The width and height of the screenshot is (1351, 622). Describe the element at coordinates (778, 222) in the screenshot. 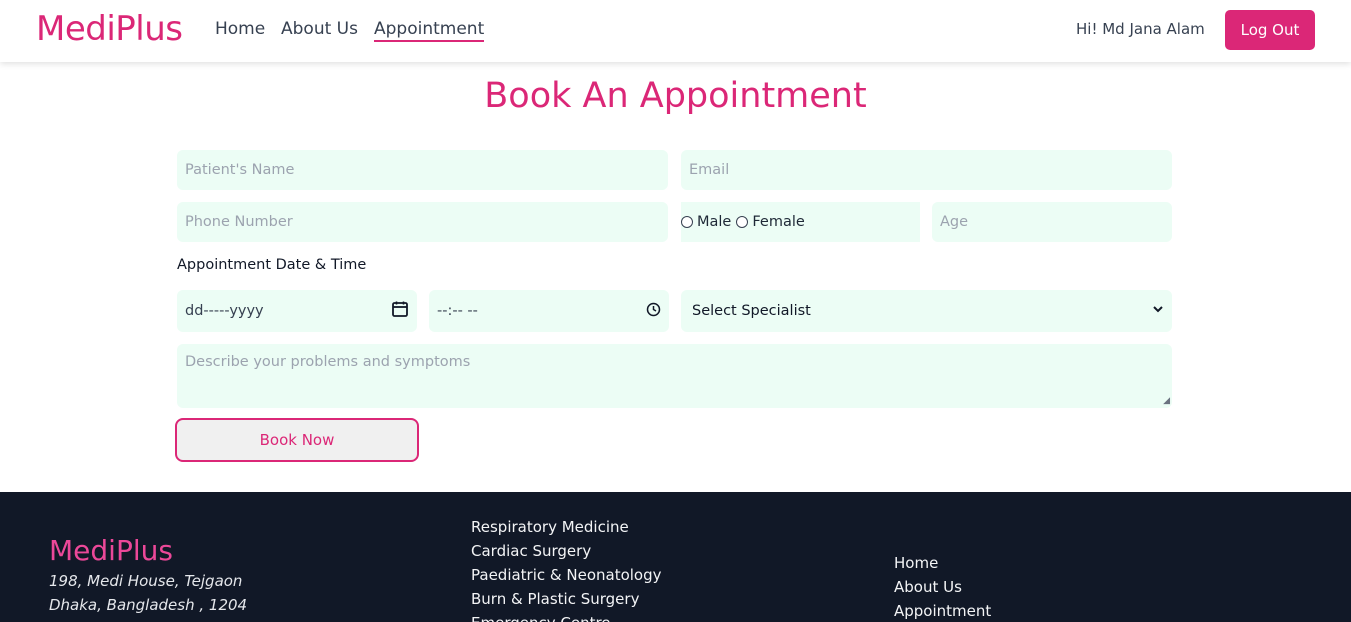

I see `female-label: Female` at that location.